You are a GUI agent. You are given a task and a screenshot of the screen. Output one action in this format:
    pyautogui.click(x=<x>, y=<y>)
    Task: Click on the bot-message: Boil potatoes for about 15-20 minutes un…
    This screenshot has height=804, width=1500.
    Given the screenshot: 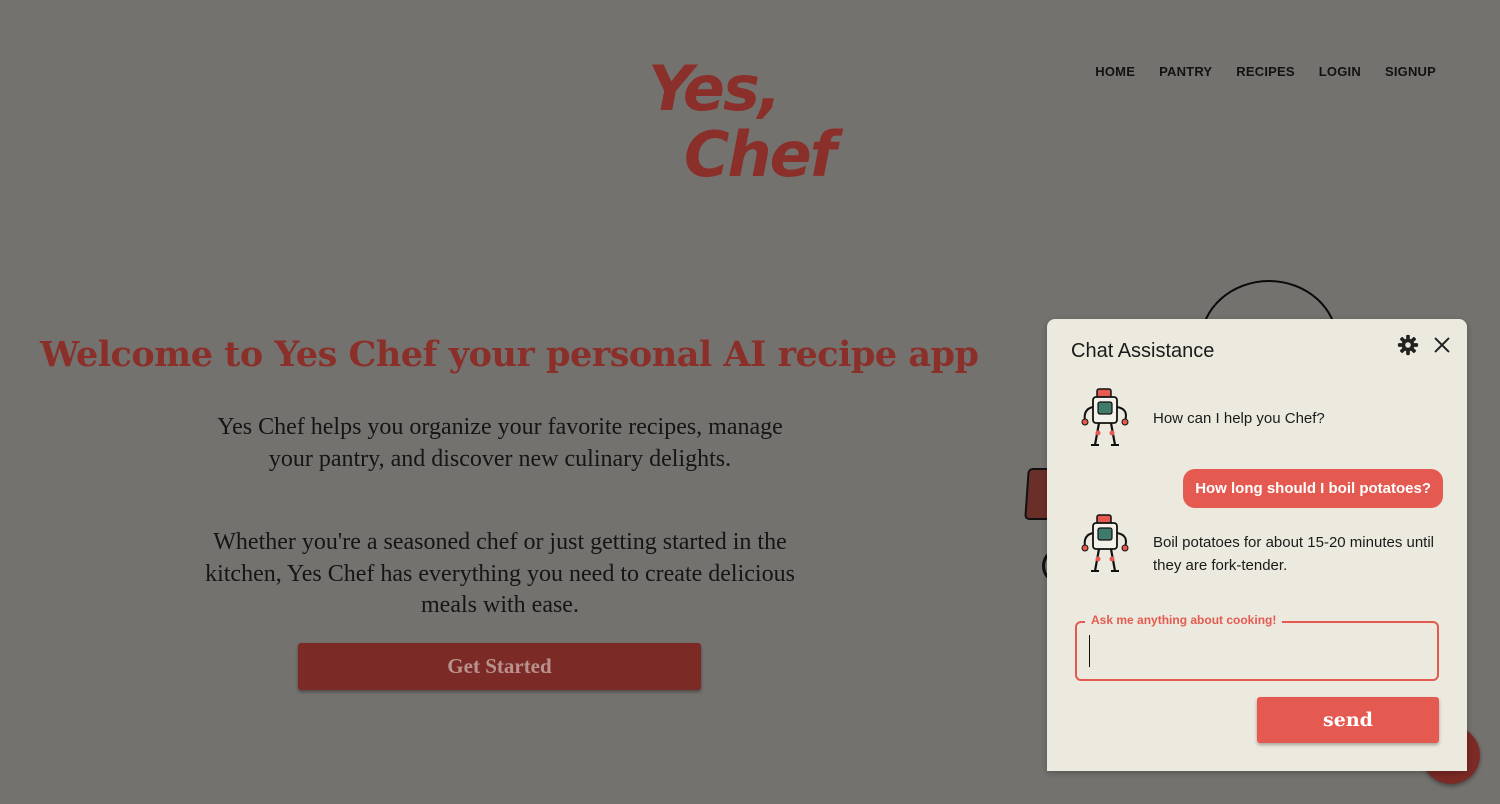 What is the action you would take?
    pyautogui.click(x=1294, y=554)
    